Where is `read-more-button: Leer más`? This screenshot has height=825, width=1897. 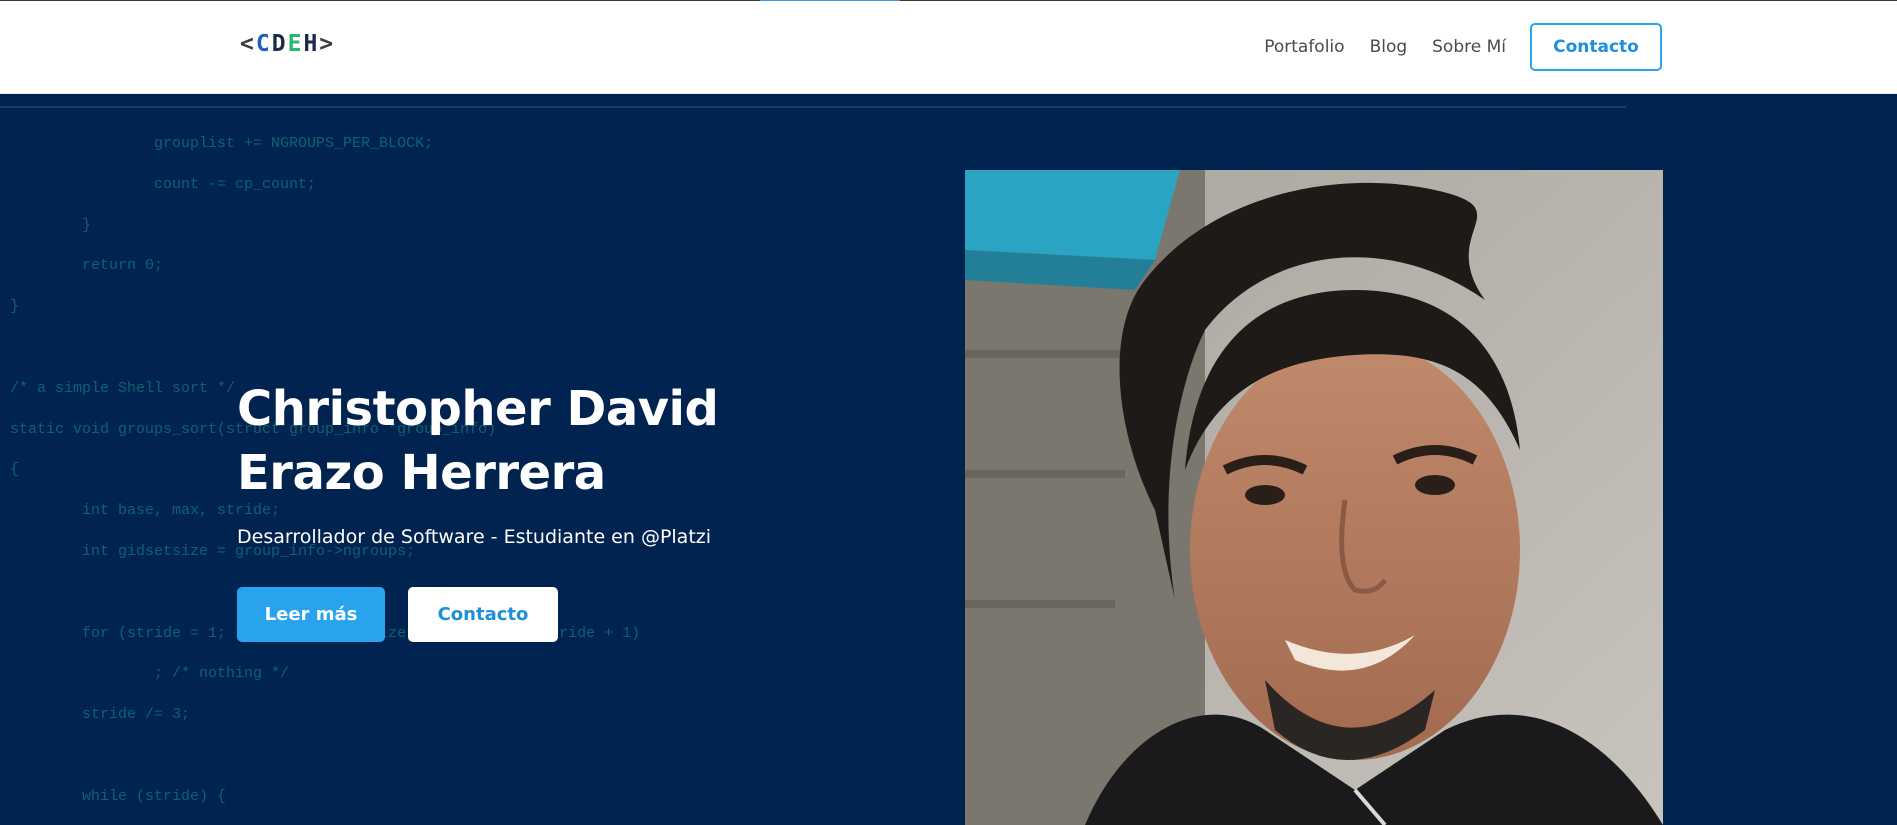
read-more-button: Leer más is located at coordinates (311, 614).